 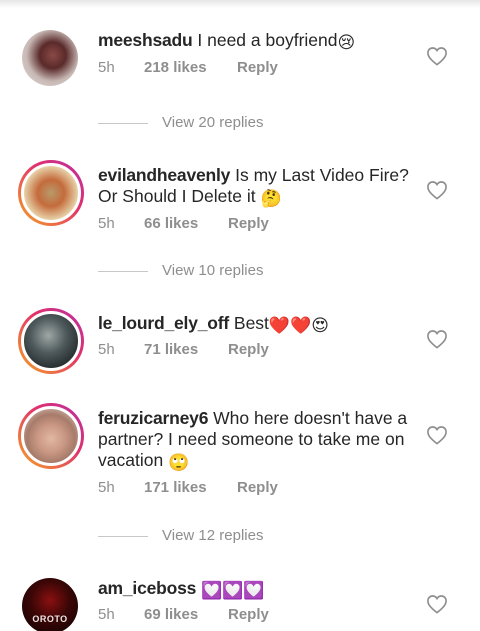 What do you see at coordinates (179, 462) in the screenshot?
I see `emoji: 🙄` at bounding box center [179, 462].